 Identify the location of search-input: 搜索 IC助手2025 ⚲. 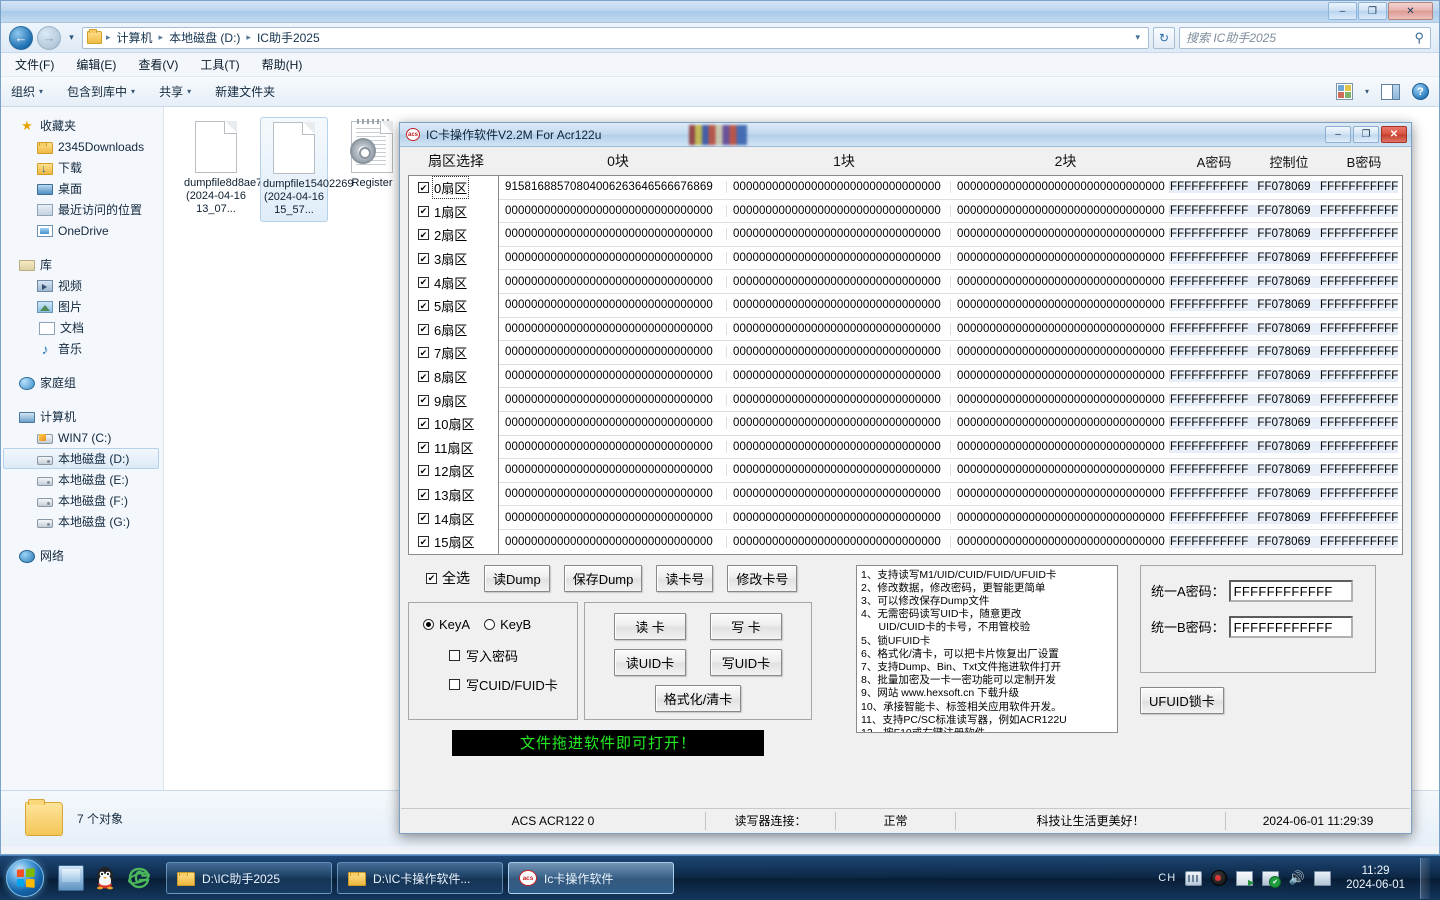
(1305, 37).